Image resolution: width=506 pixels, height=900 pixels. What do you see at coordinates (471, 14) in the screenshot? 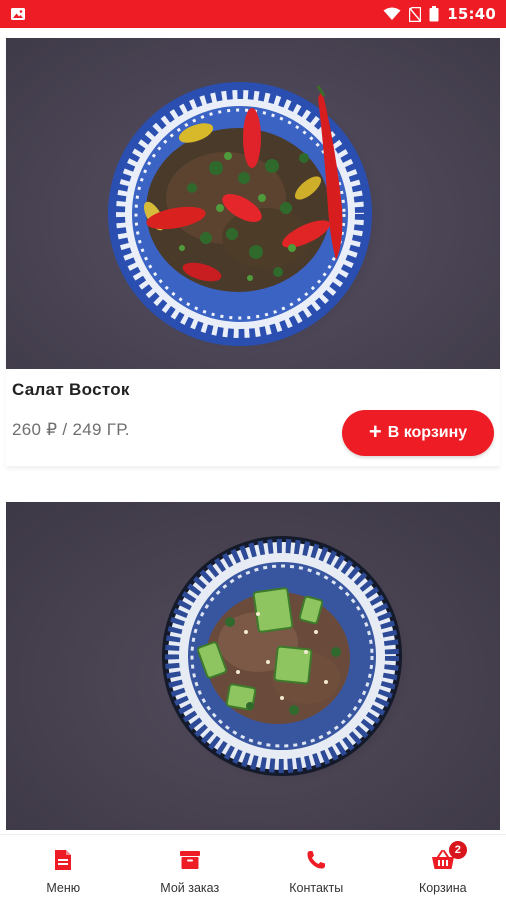
I see `status-time: 15:40` at bounding box center [471, 14].